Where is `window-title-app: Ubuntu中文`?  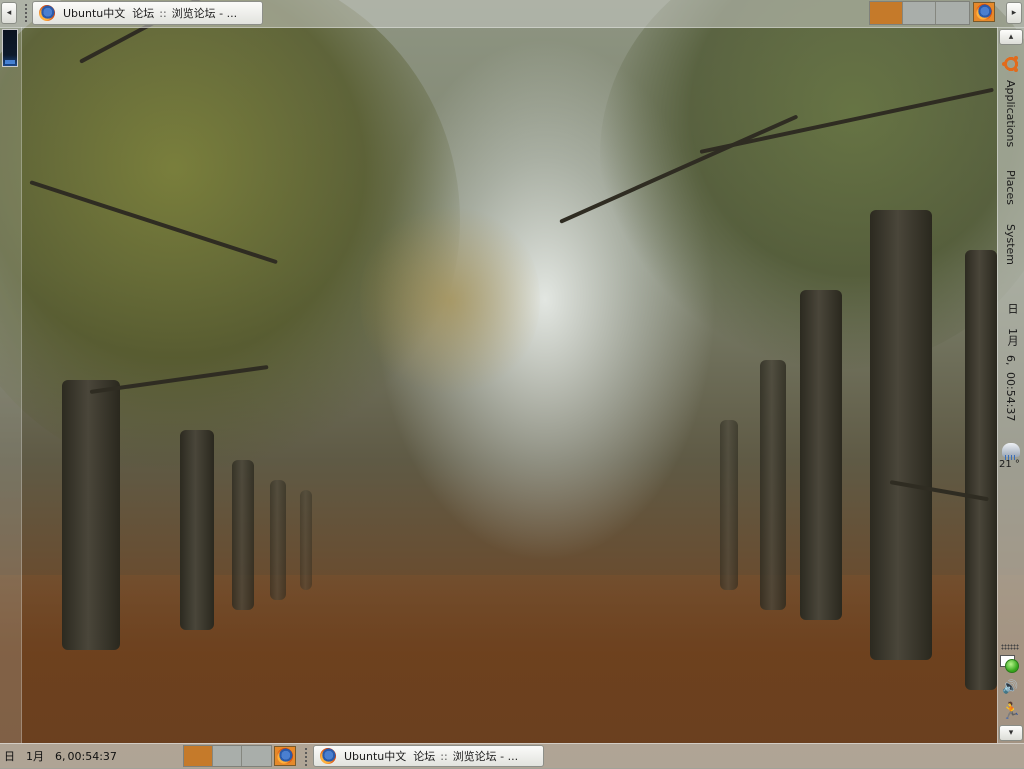
window-title-app: Ubuntu中文 is located at coordinates (94, 13).